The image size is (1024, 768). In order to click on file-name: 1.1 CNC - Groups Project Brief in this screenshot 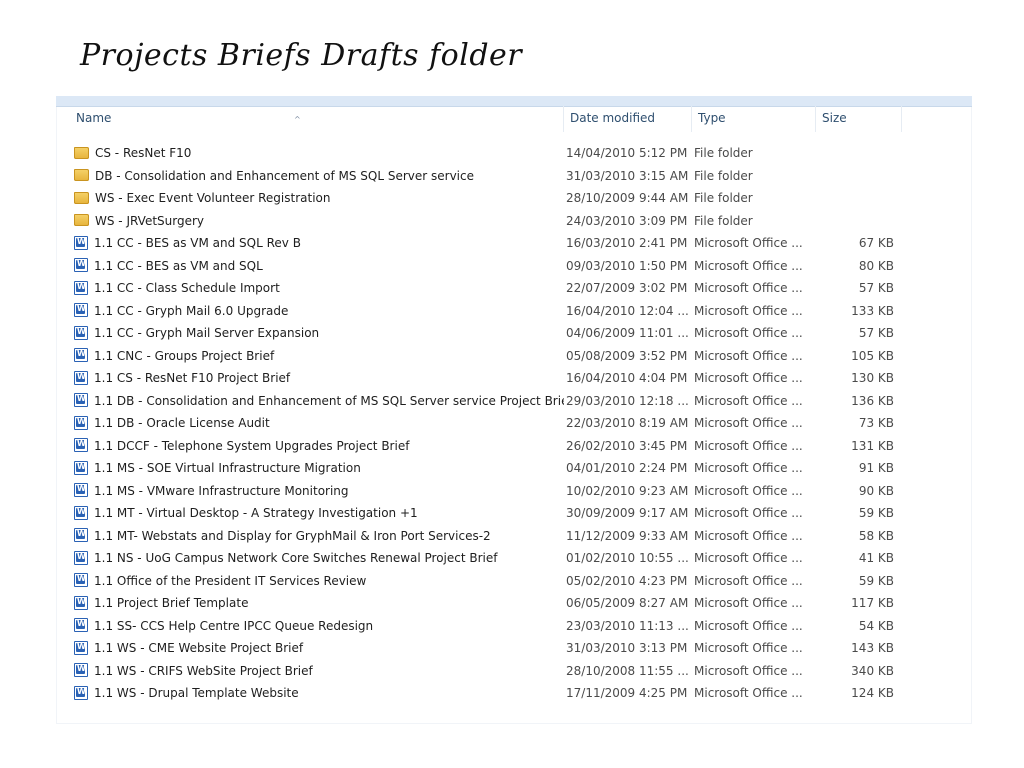, I will do `click(184, 355)`.